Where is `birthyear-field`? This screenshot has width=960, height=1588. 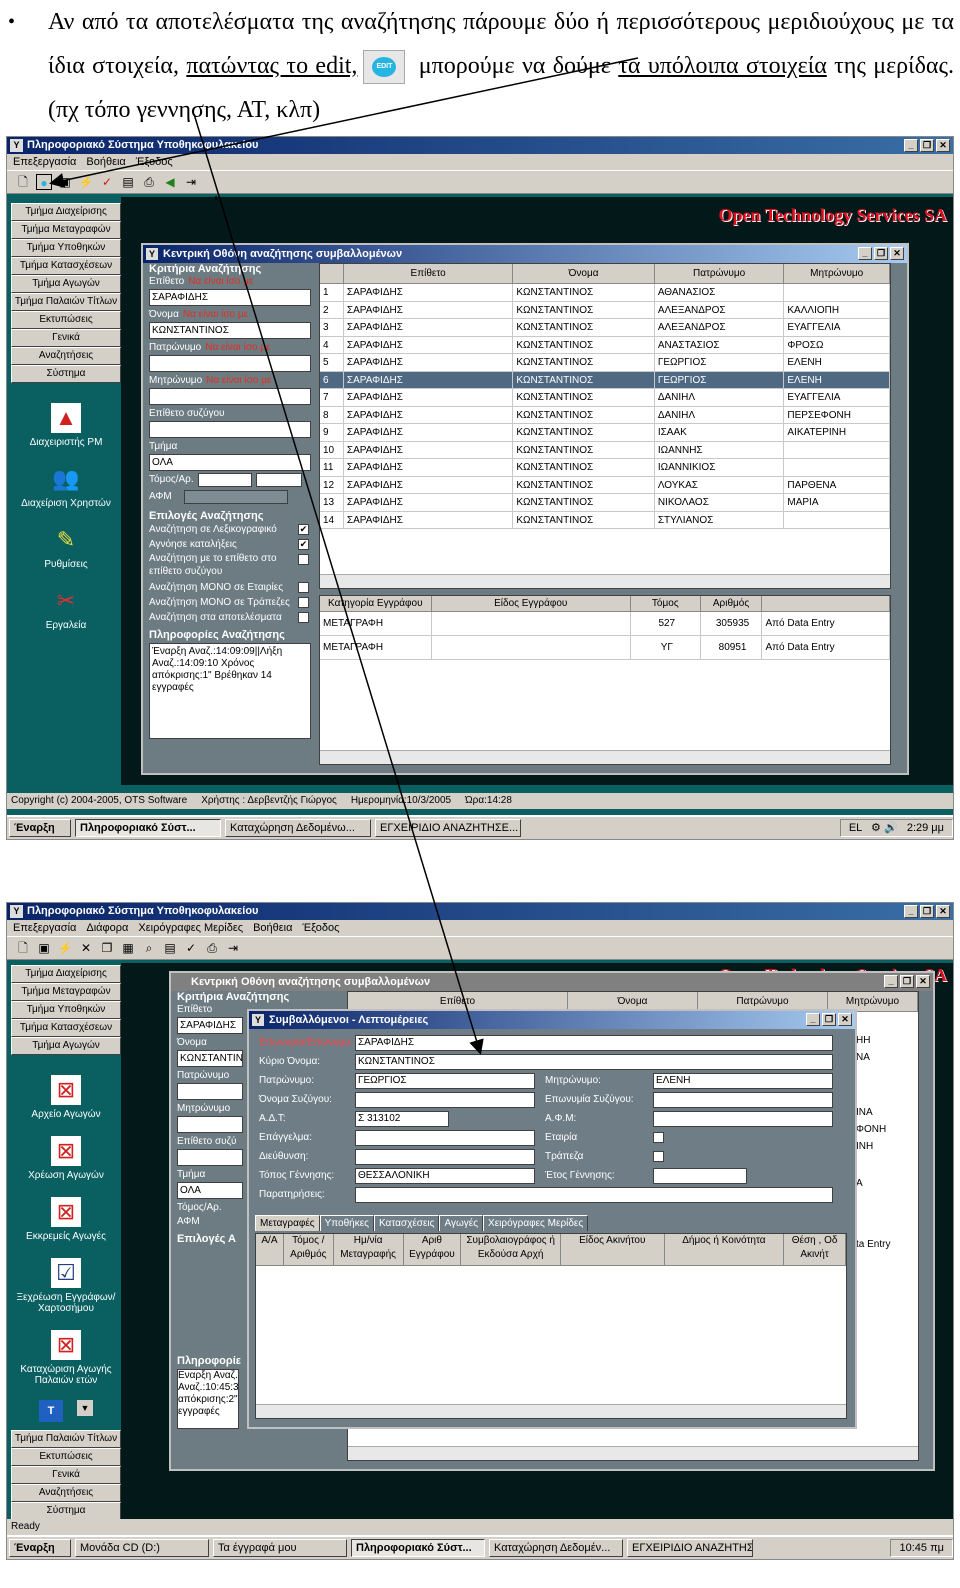 birthyear-field is located at coordinates (700, 1176).